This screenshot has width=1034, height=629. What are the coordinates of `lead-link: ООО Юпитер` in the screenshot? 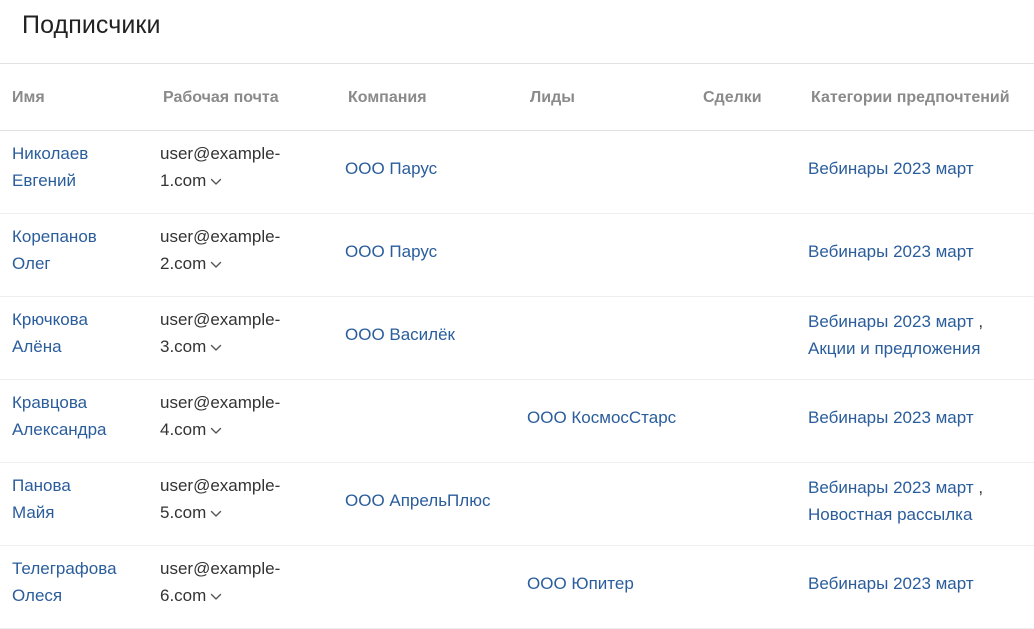 It's located at (580, 583).